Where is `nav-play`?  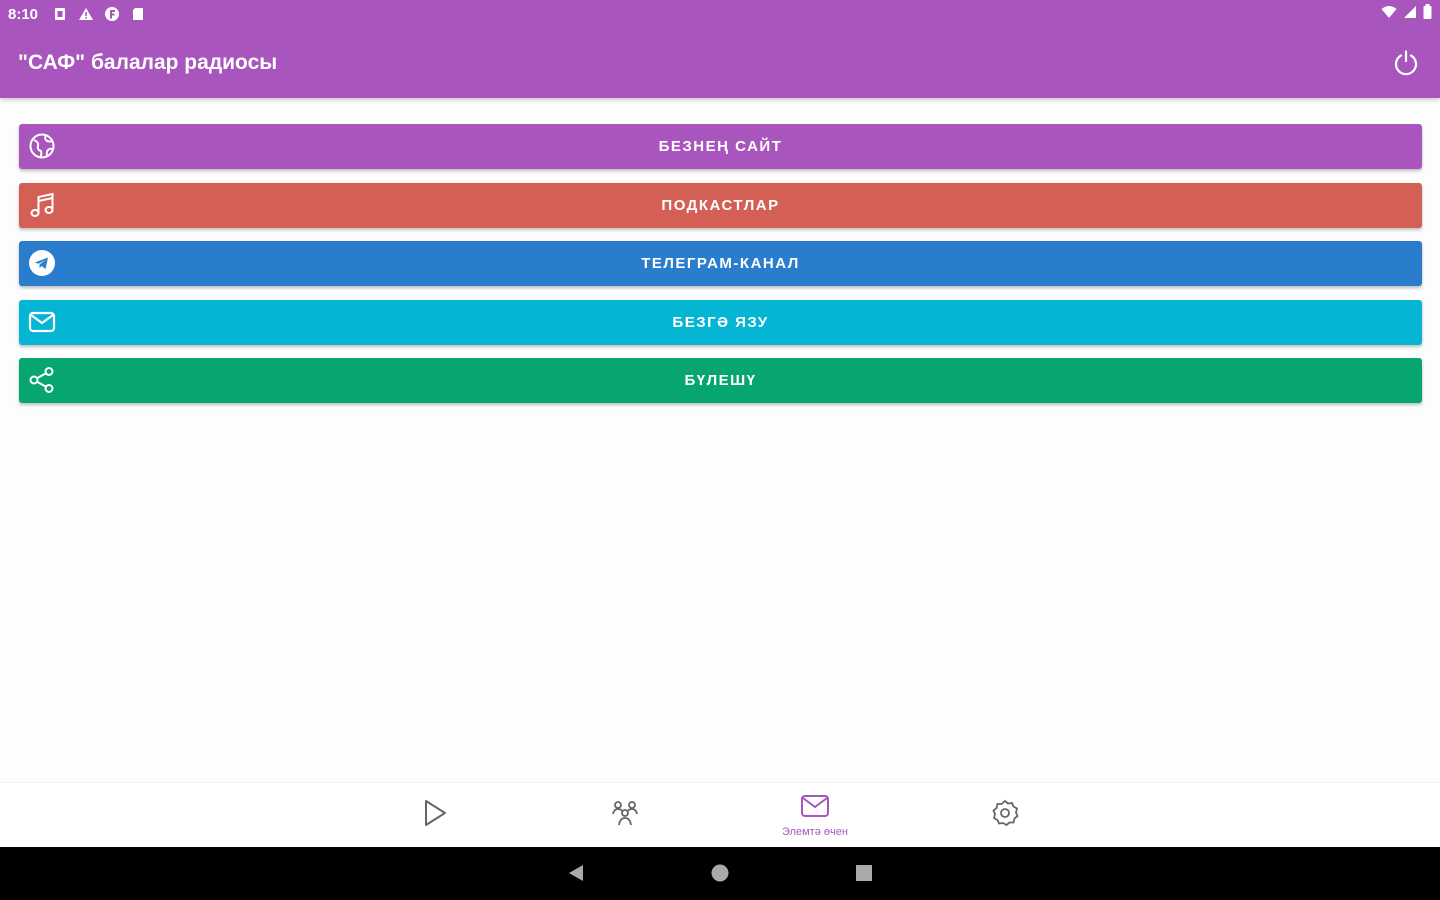 nav-play is located at coordinates (435, 815).